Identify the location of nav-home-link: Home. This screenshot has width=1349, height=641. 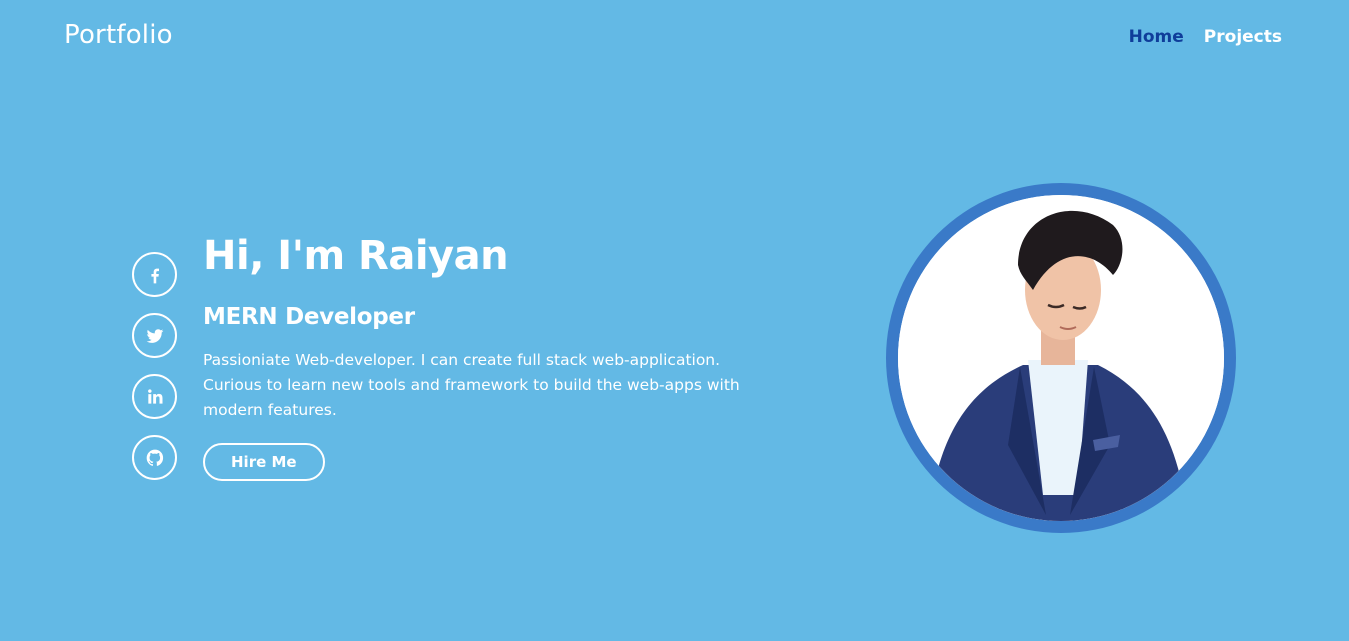
(1156, 37).